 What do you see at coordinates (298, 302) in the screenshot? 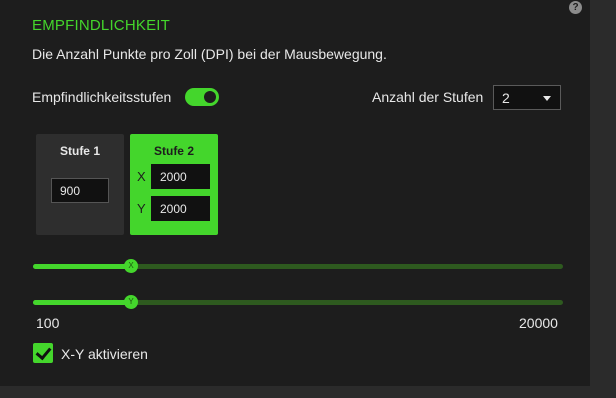
I see `y-dpi-slider: Y` at bounding box center [298, 302].